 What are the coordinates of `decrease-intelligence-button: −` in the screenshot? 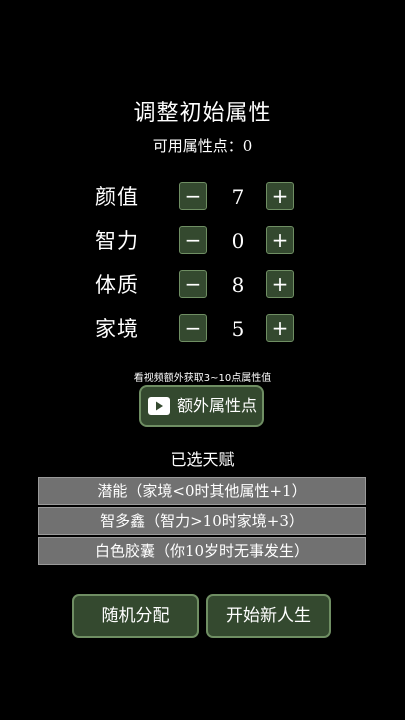 It's located at (193, 240).